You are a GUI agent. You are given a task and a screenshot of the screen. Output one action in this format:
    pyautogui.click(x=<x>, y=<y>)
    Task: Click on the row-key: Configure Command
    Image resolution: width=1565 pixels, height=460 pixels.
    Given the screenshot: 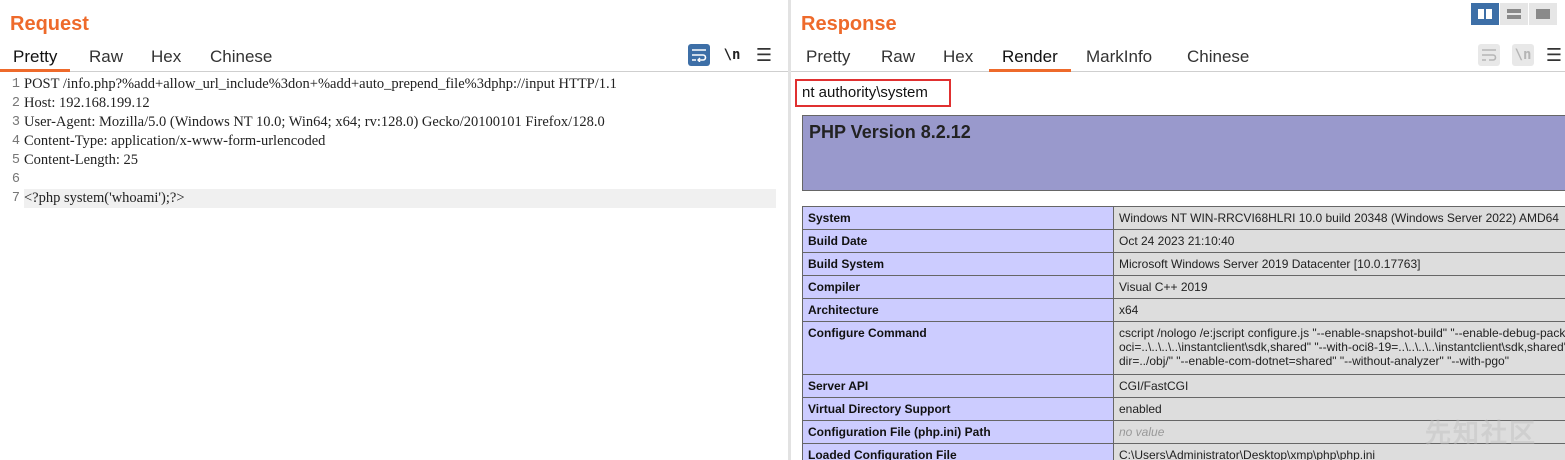 What is the action you would take?
    pyautogui.click(x=958, y=348)
    